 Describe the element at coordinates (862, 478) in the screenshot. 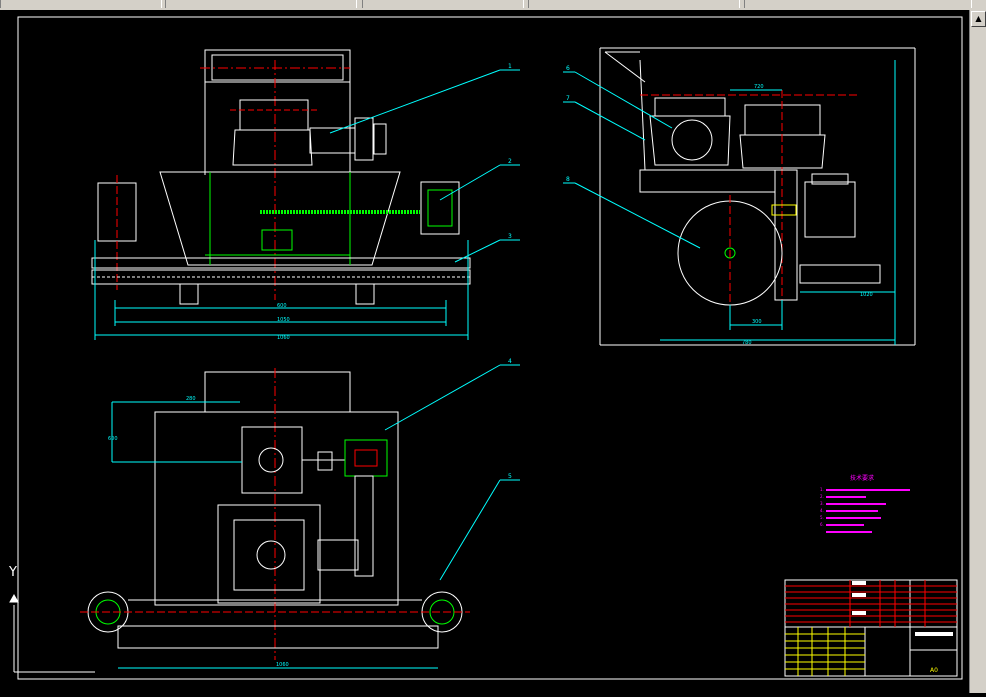

I see `tech-req-title: 技术要求` at that location.